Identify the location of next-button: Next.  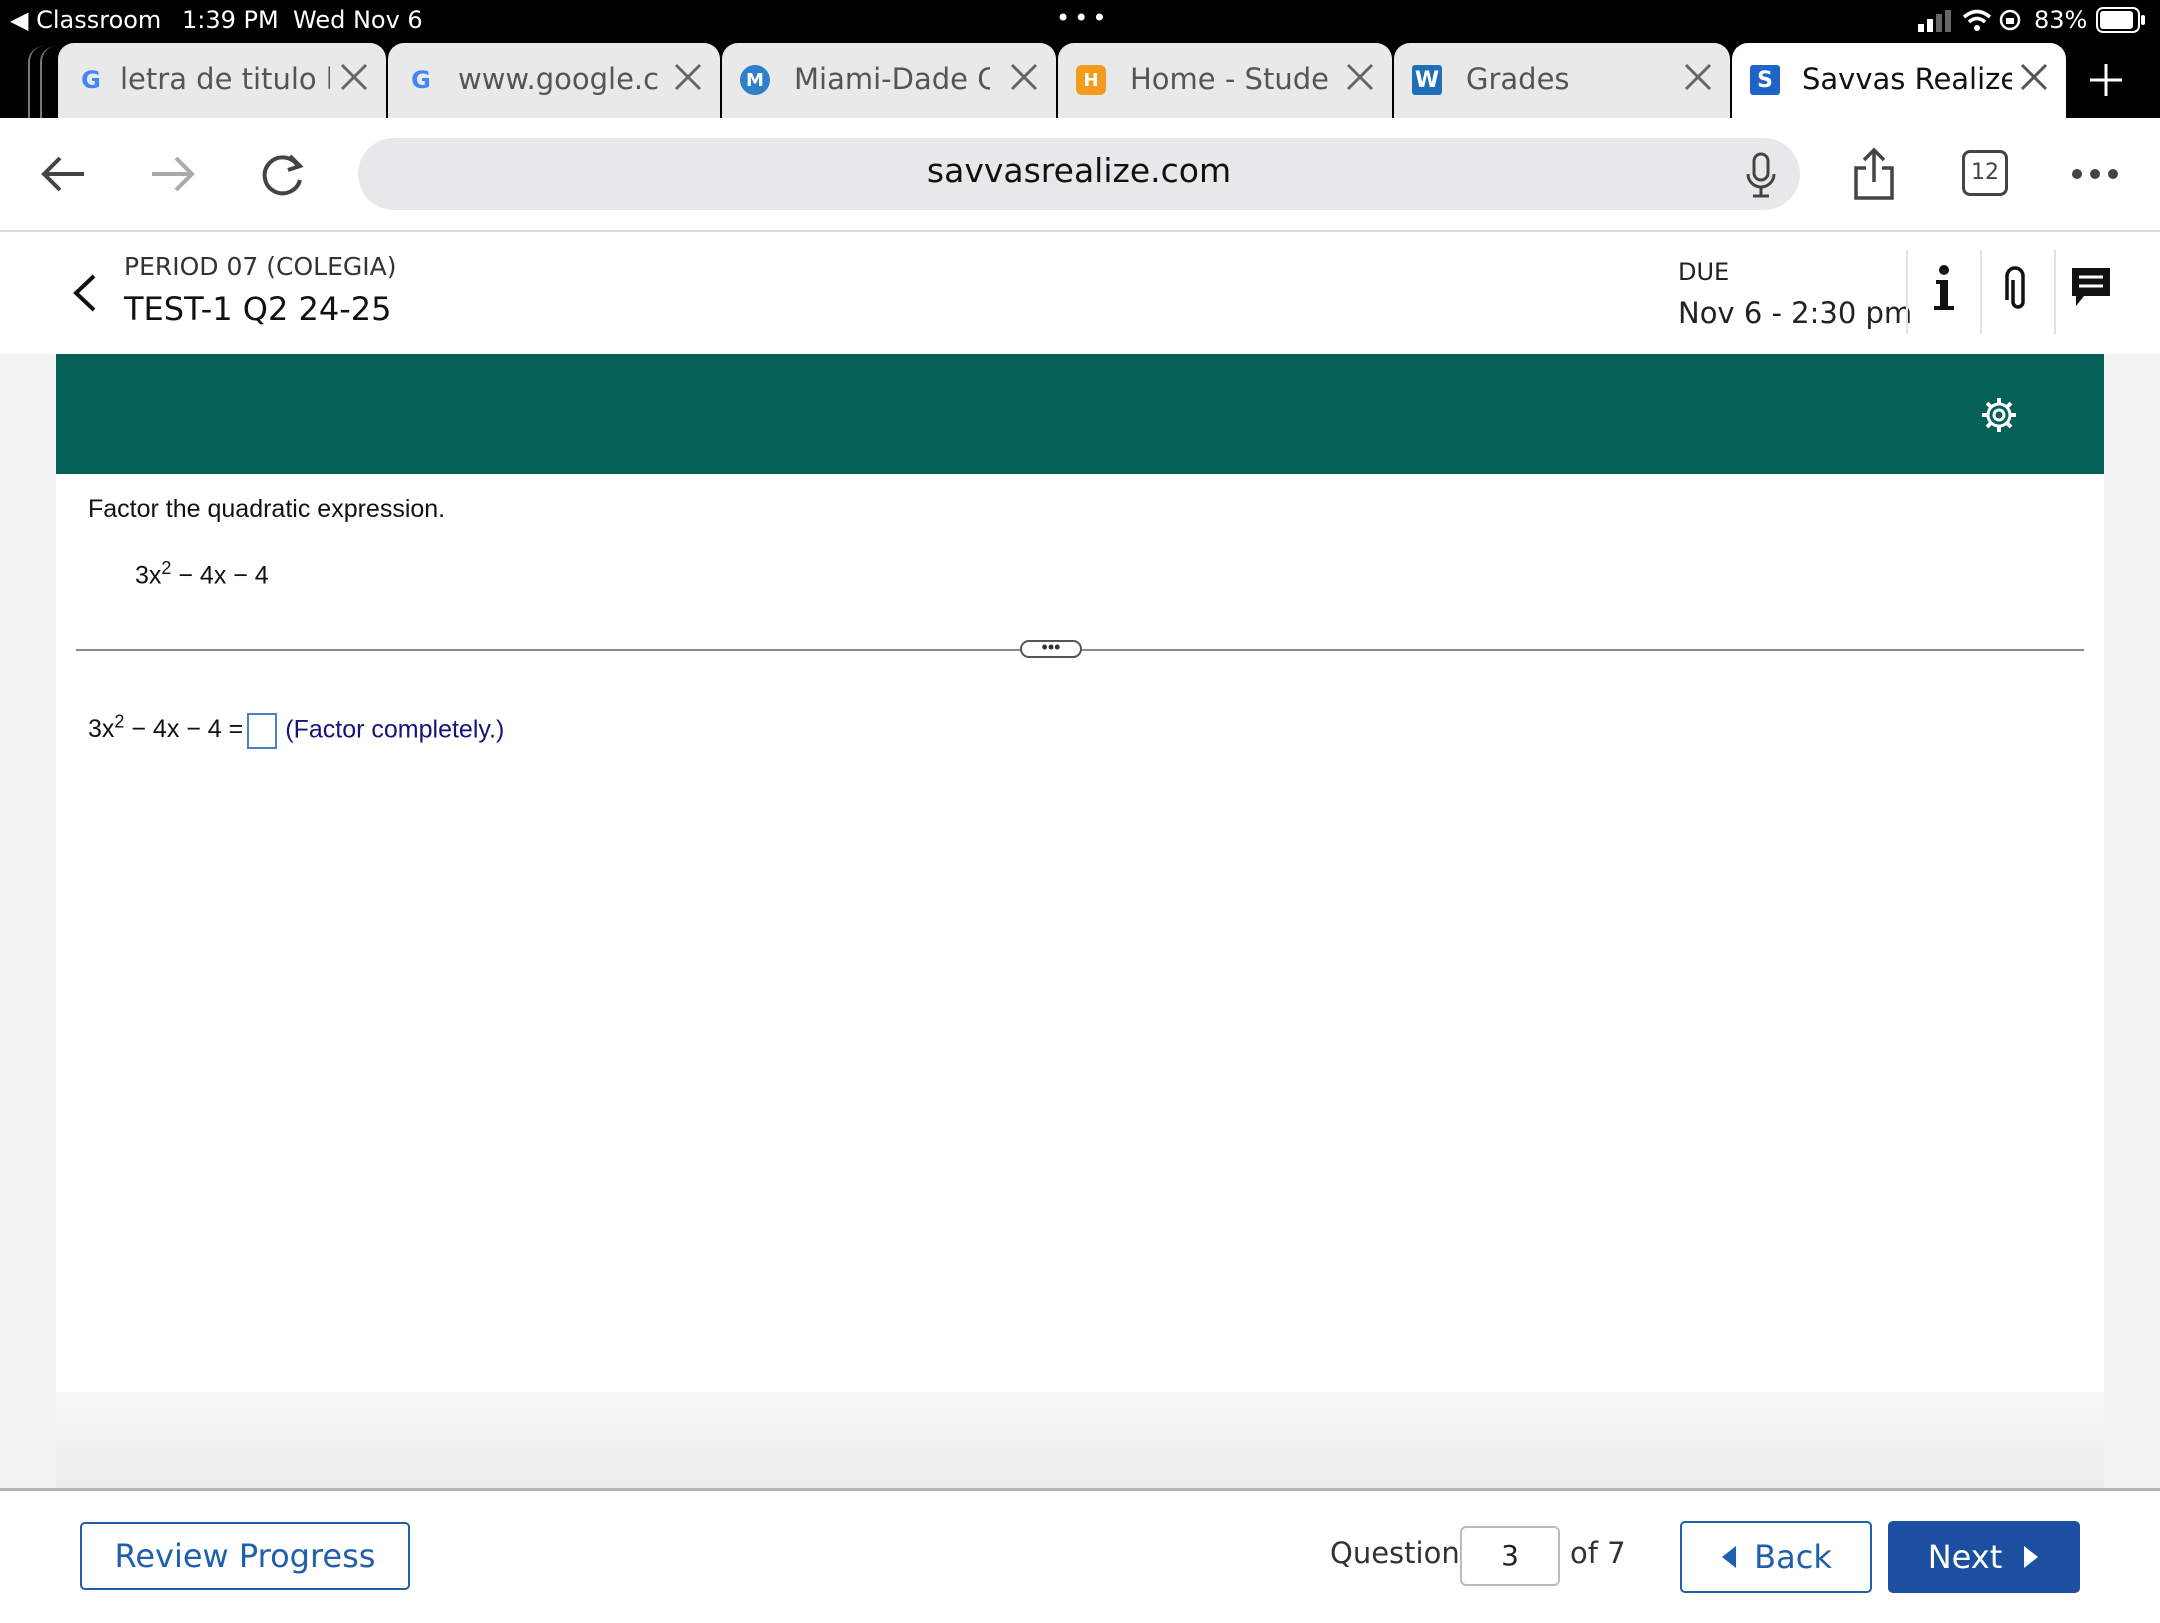
(1984, 1557).